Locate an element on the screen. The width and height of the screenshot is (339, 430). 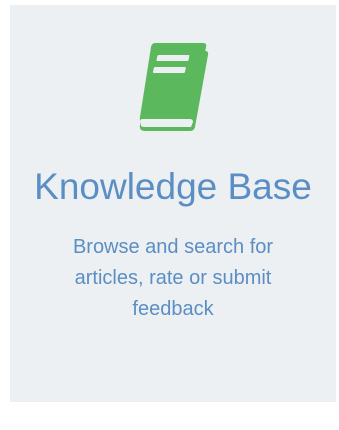
book-icon is located at coordinates (174, 87).